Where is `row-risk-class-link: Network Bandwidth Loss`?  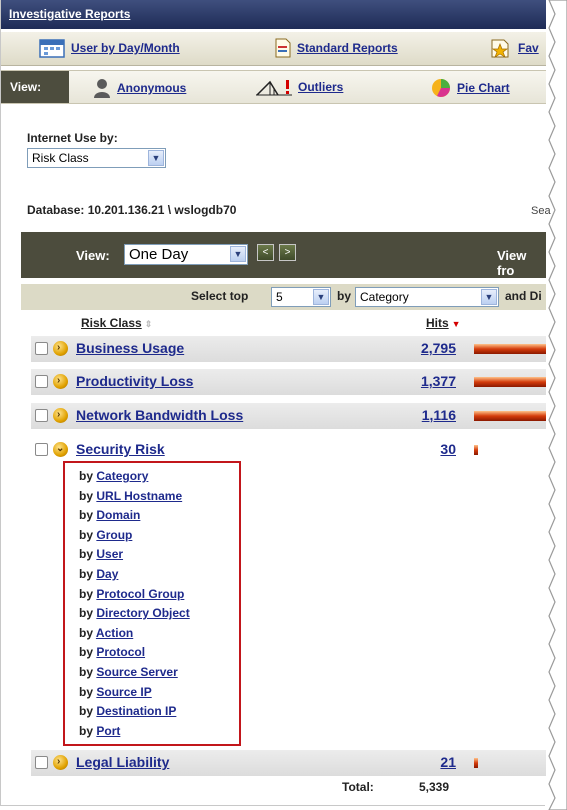
row-risk-class-link: Network Bandwidth Loss is located at coordinates (159, 415).